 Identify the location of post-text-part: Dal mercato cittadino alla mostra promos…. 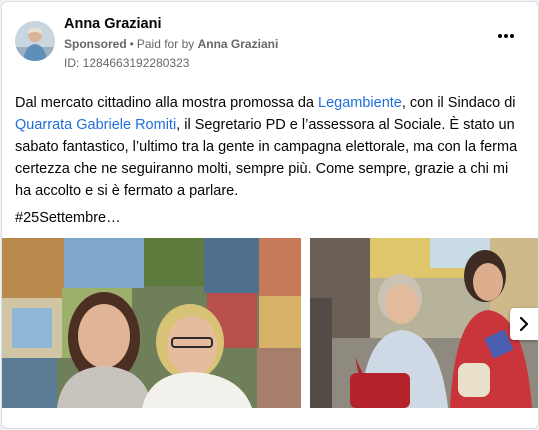
(167, 103).